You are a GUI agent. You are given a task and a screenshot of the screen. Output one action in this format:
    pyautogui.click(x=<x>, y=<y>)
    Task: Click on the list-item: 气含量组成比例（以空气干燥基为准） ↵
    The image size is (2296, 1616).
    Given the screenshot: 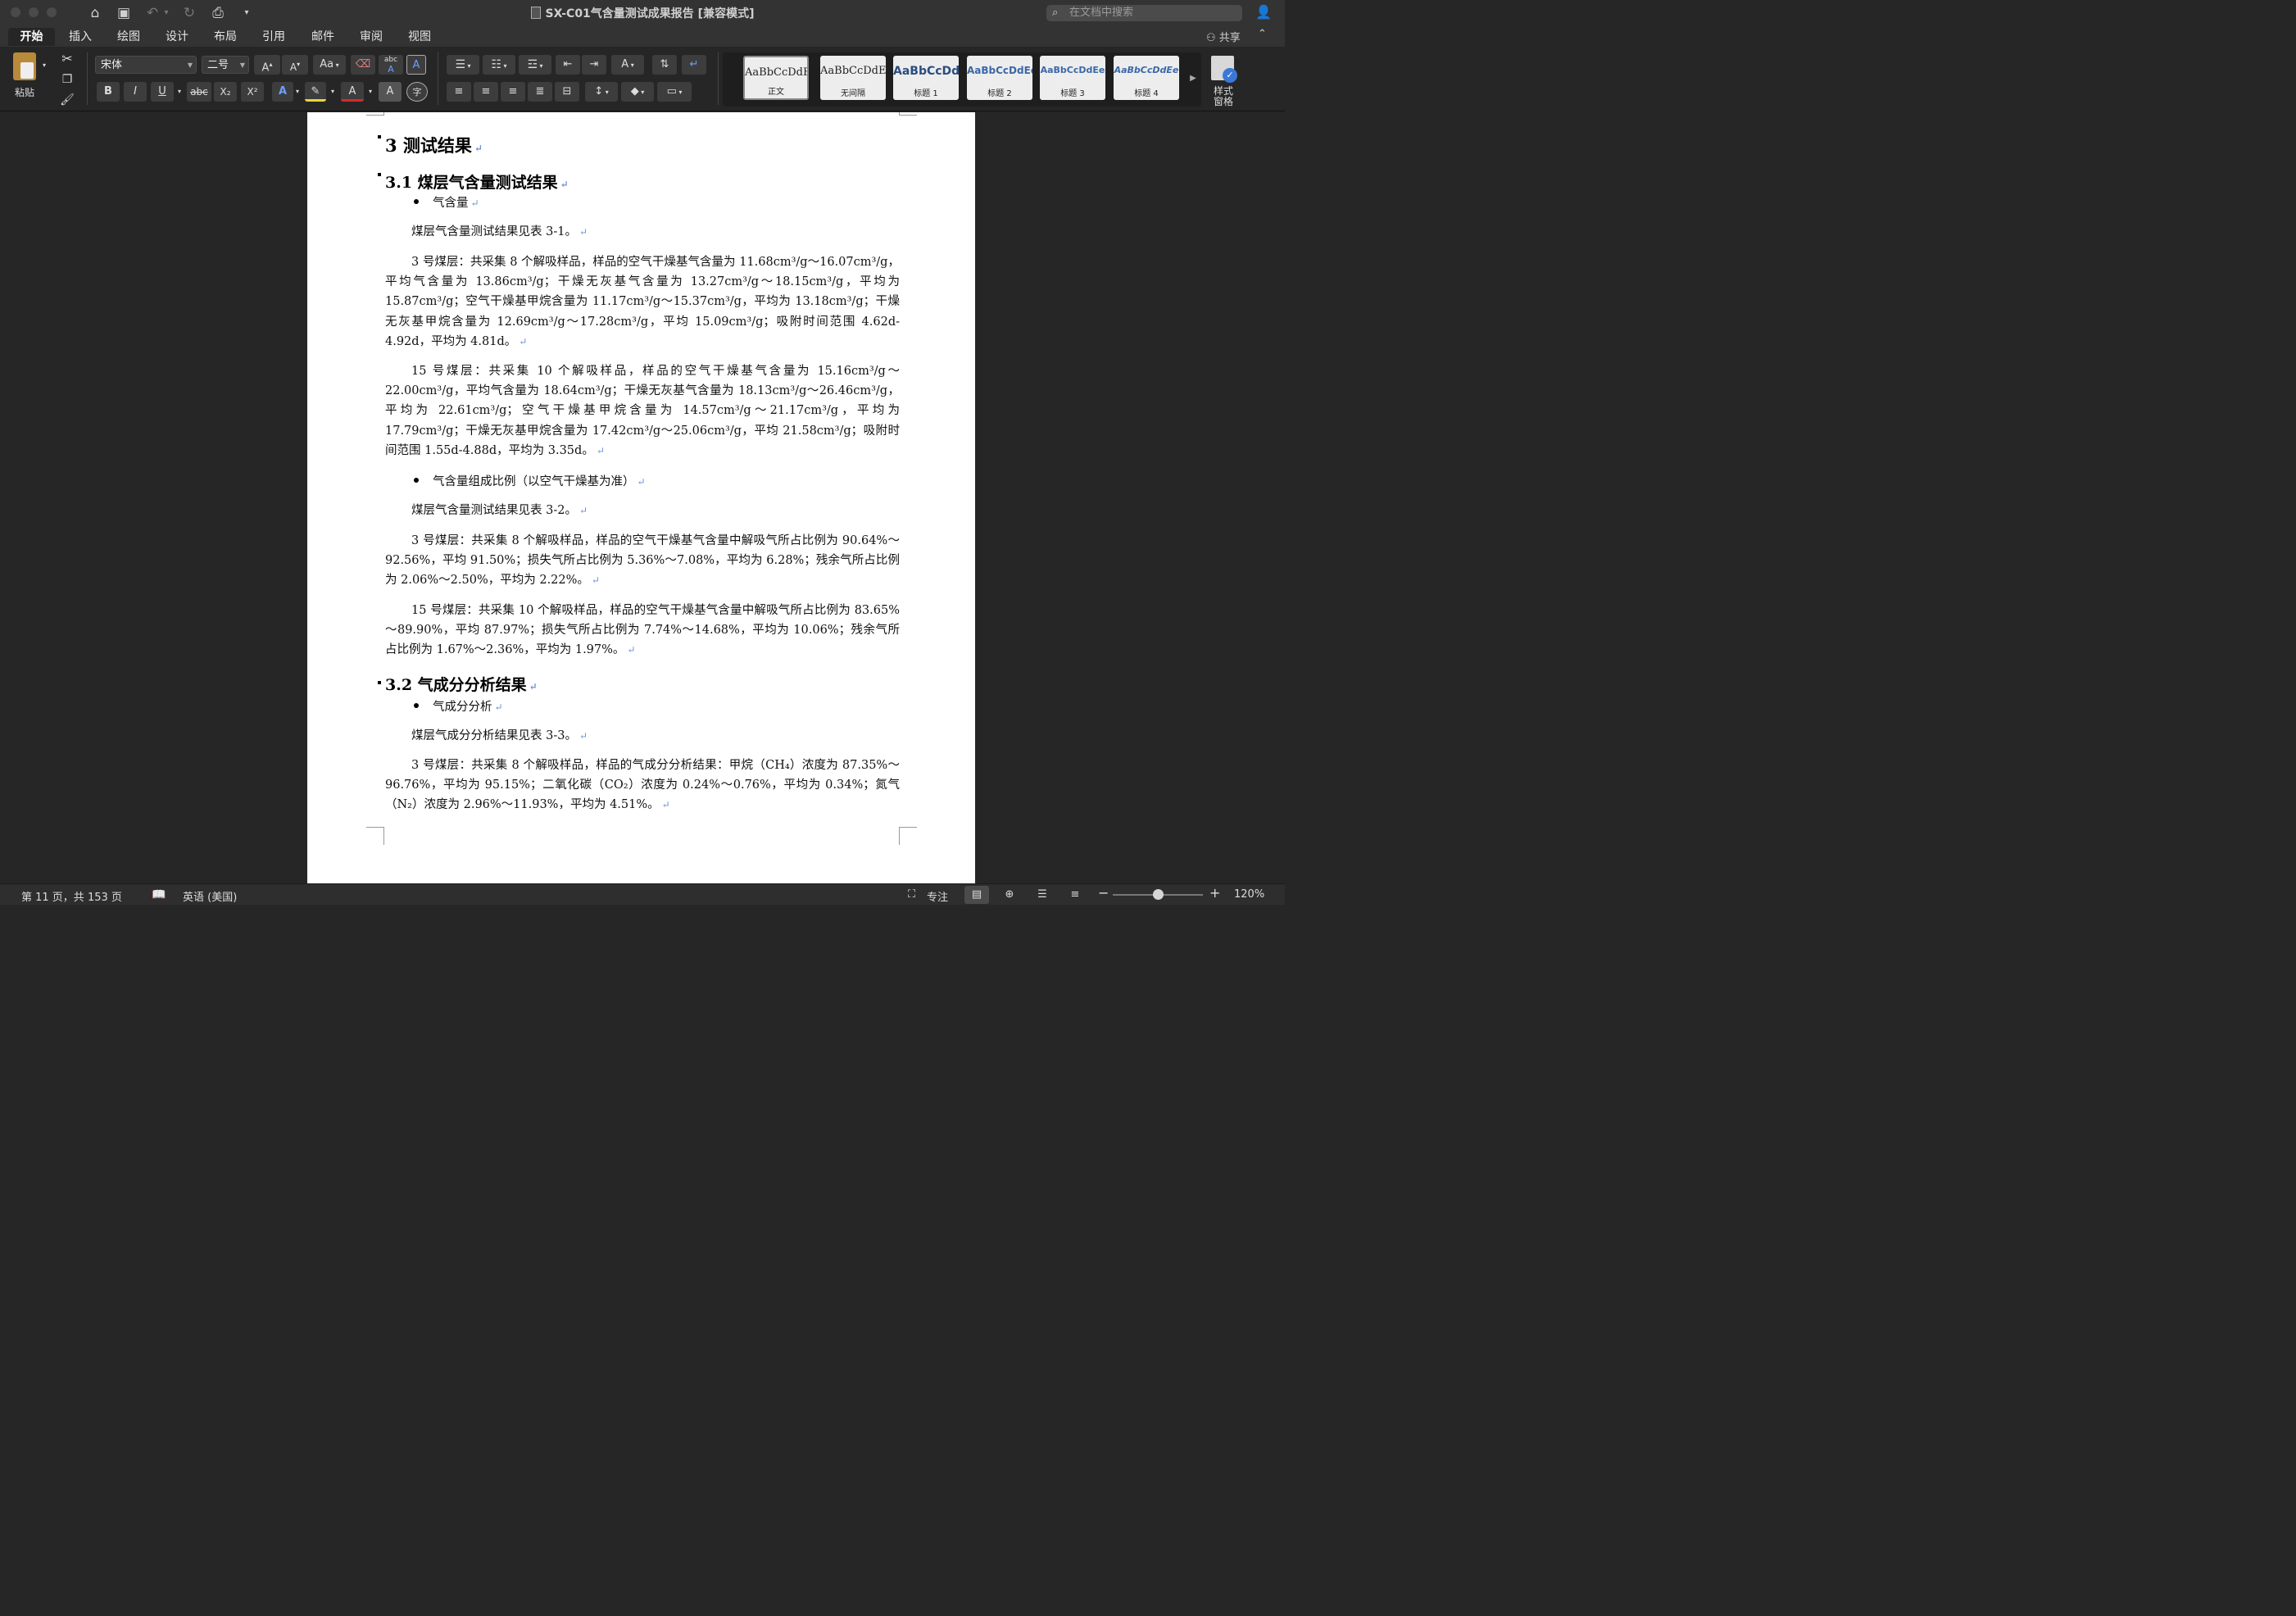 What is the action you would take?
    pyautogui.click(x=539, y=480)
    